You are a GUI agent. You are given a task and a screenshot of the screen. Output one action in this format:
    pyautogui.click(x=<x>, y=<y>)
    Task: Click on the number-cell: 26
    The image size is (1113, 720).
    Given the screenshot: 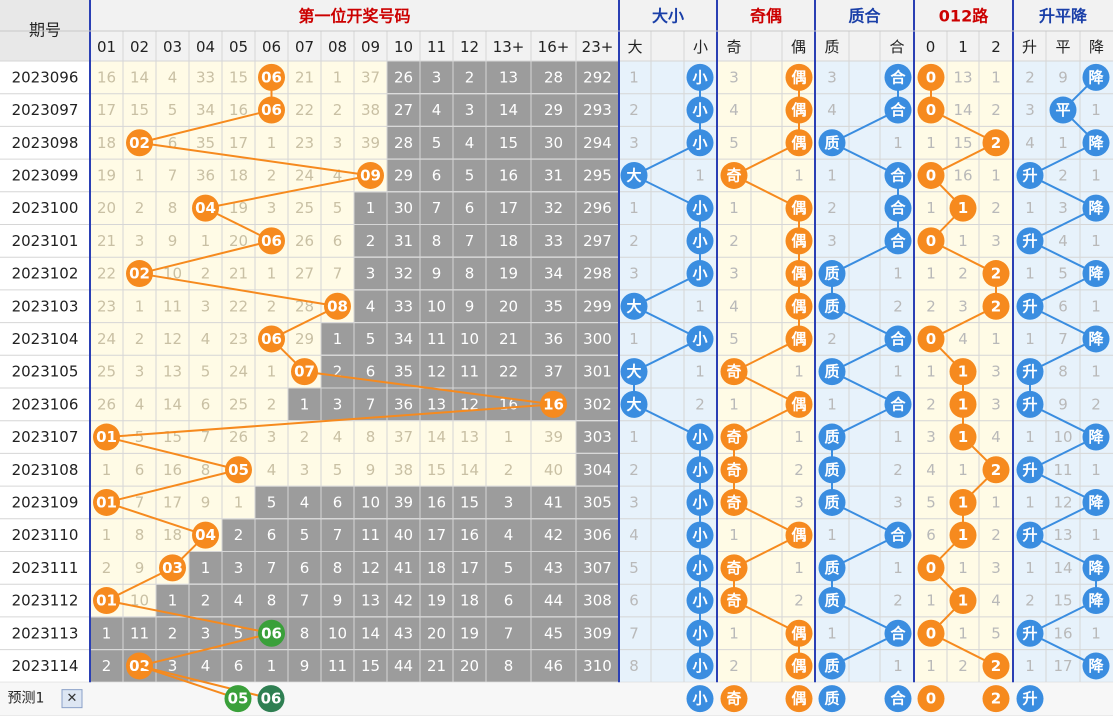 What is the action you would take?
    pyautogui.click(x=304, y=241)
    